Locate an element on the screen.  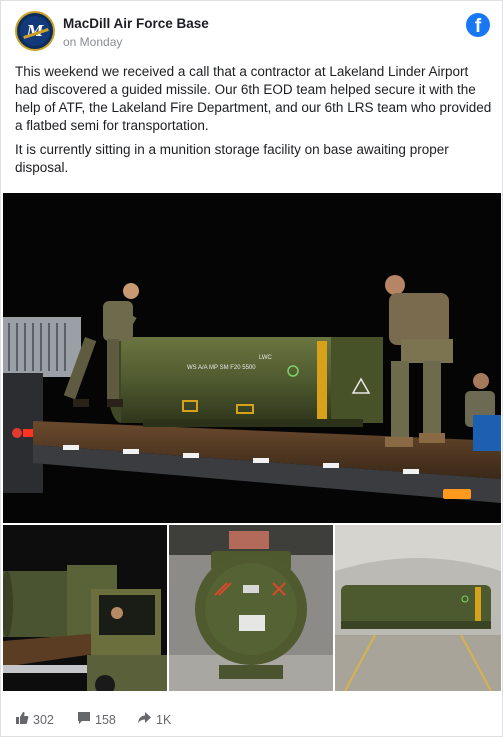
post-timestamp: on Monday is located at coordinates (92, 42).